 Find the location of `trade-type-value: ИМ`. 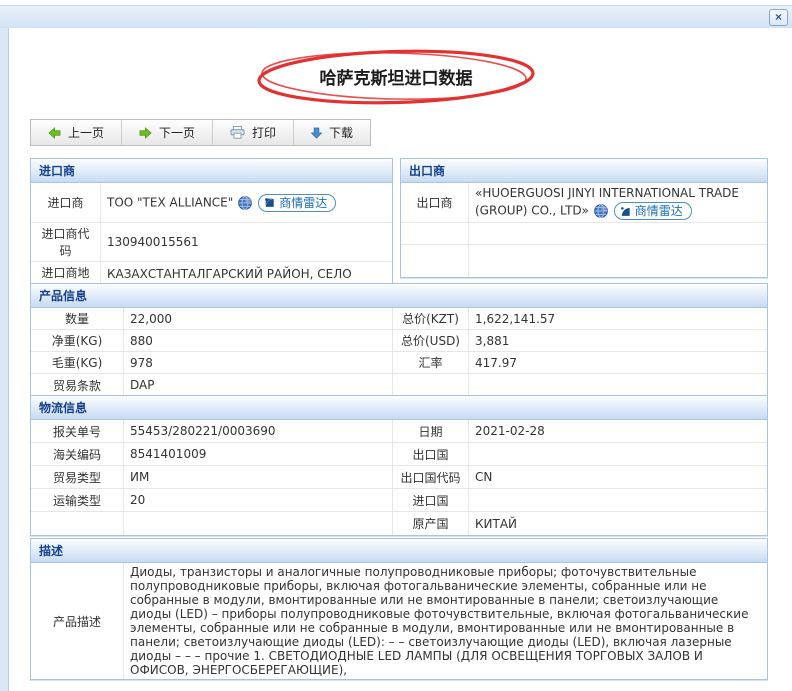

trade-type-value: ИМ is located at coordinates (258, 477).